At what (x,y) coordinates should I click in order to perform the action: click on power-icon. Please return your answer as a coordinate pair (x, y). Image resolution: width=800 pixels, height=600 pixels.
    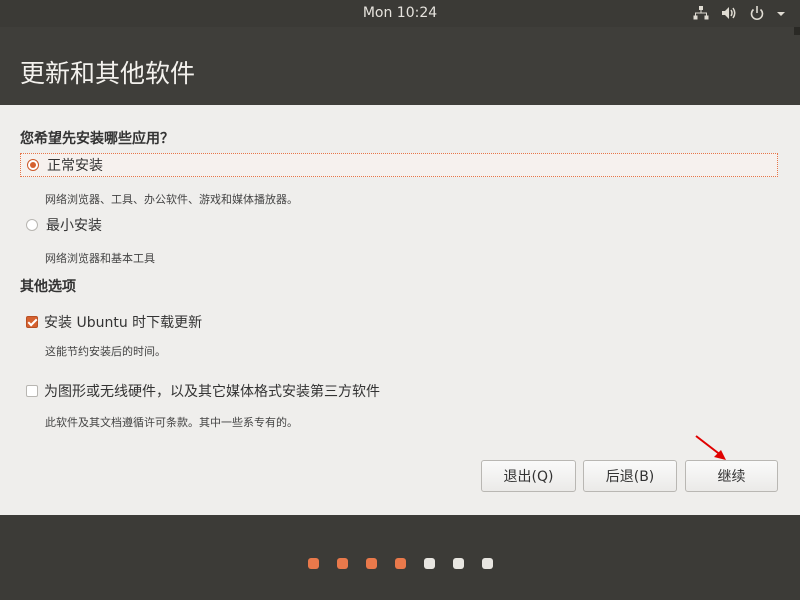
    Looking at the image, I should click on (757, 13).